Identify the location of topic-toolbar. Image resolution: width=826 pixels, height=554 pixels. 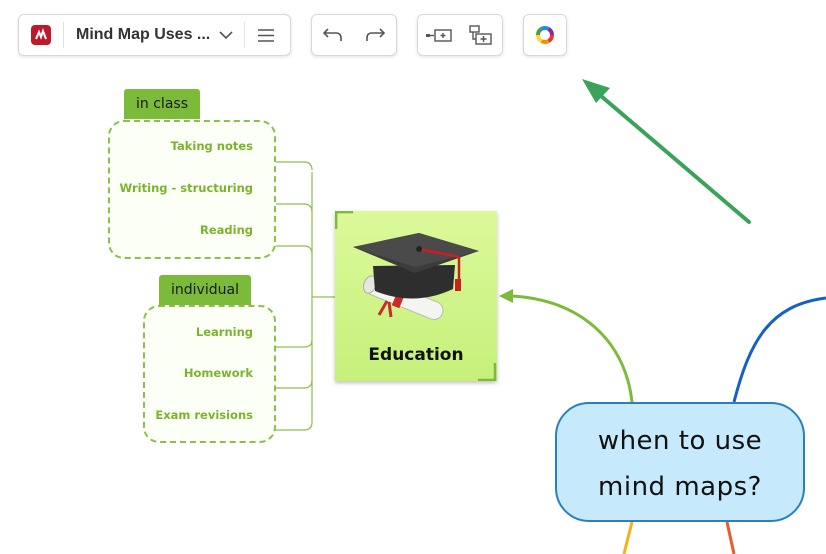
(460, 35).